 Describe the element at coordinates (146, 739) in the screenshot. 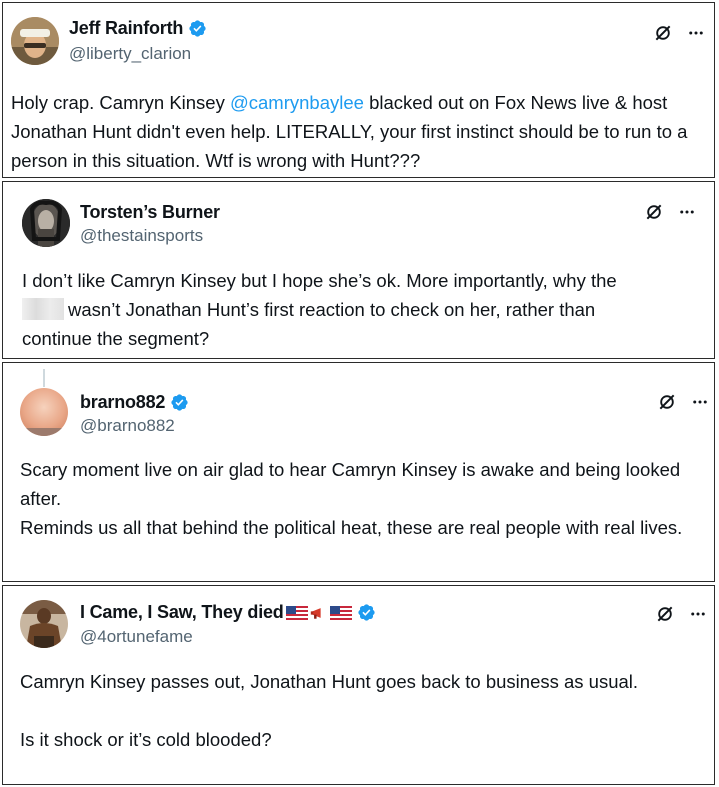

I see `post-paragraph: Is it shock or it’s cold blooded?` at that location.